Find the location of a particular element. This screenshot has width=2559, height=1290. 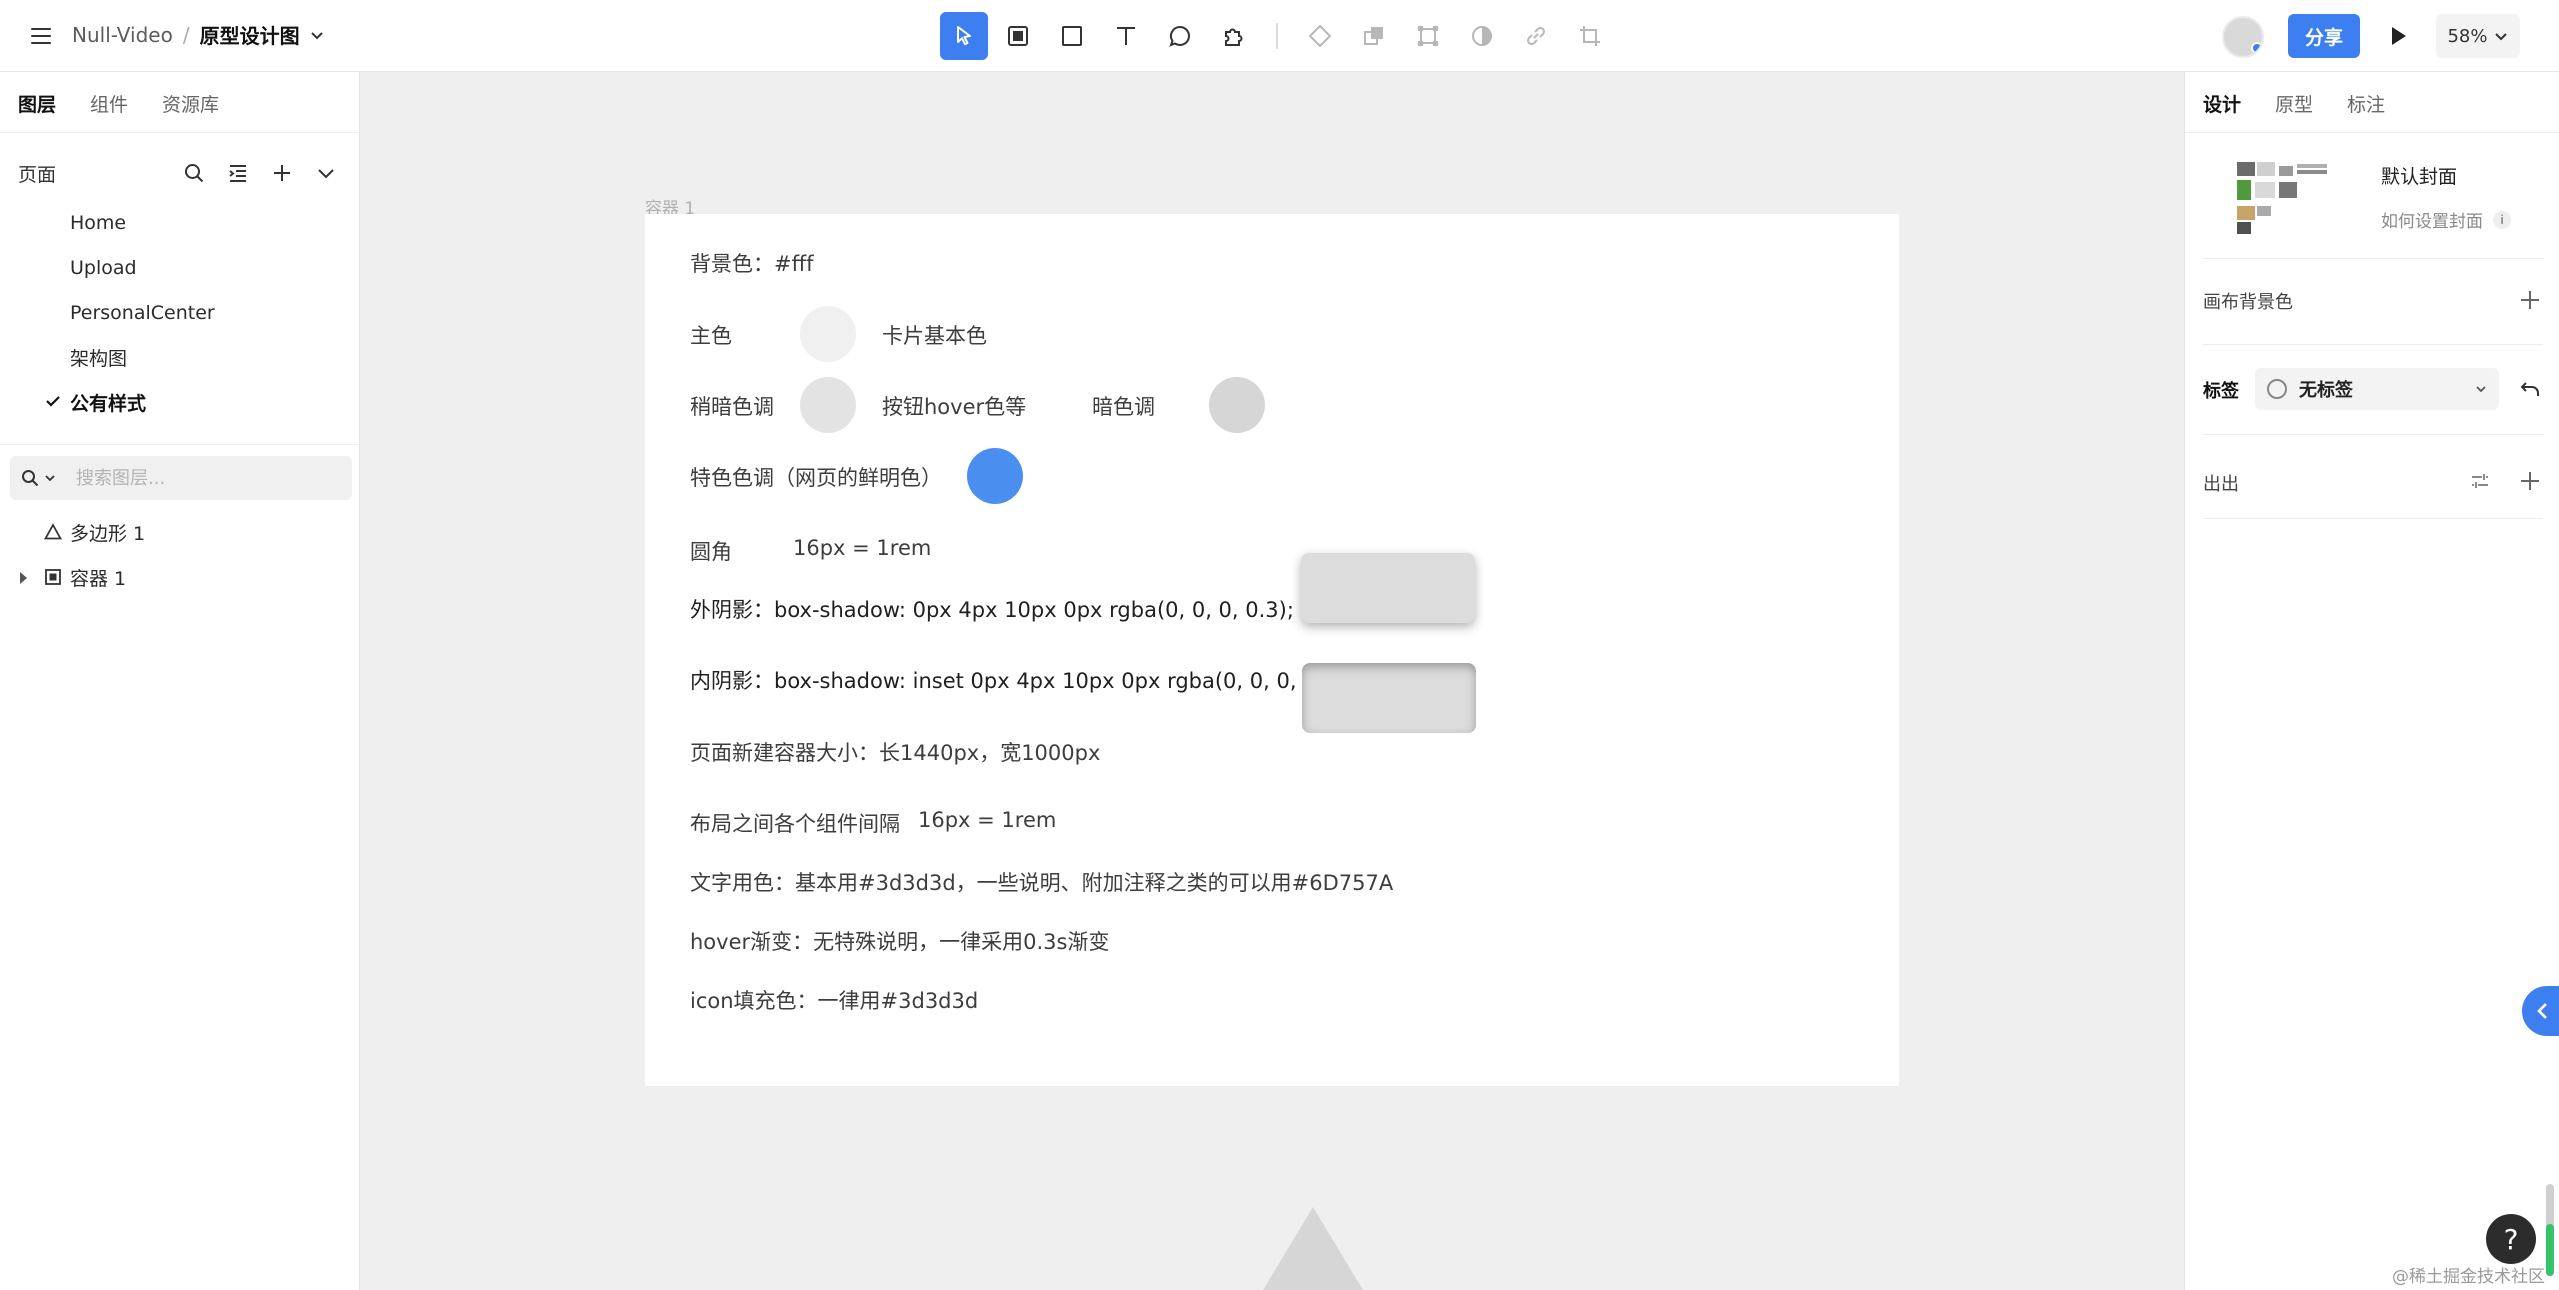

page-list: Home Upload PersonalCenter 架构图 公有样式 is located at coordinates (180, 312).